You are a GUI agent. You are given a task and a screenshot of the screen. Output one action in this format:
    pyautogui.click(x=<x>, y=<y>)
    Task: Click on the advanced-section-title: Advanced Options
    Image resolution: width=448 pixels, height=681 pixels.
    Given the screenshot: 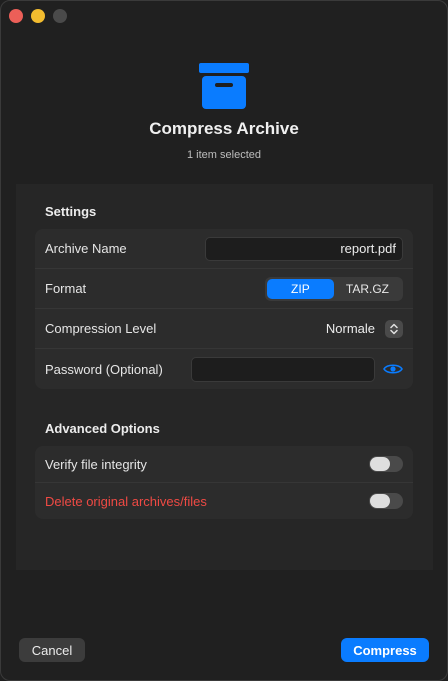 What is the action you would take?
    pyautogui.click(x=102, y=428)
    